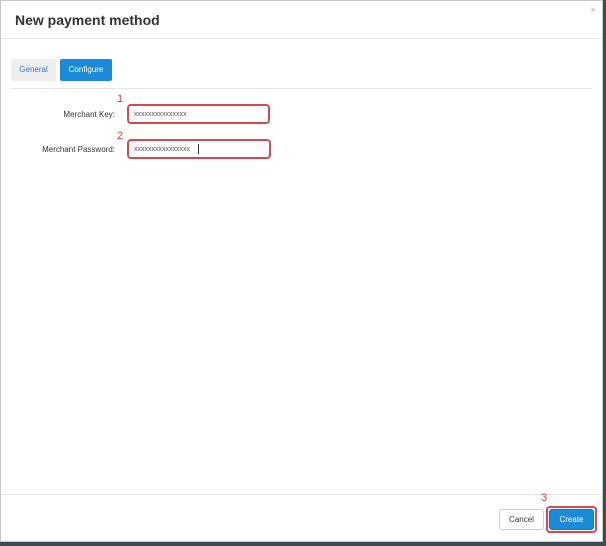 The image size is (606, 546). I want to click on tab-bar: General Configure, so click(61, 70).